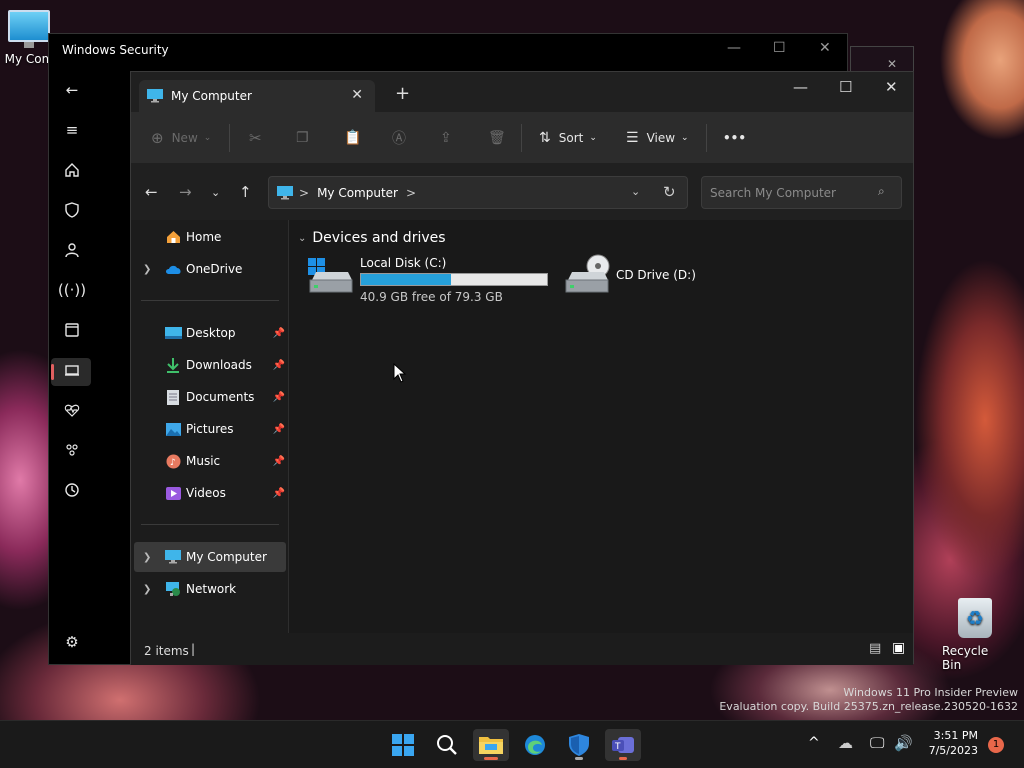 Image resolution: width=1024 pixels, height=768 pixels. Describe the element at coordinates (181, 138) in the screenshot. I see `new-button: ⊕ New ⌄` at that location.